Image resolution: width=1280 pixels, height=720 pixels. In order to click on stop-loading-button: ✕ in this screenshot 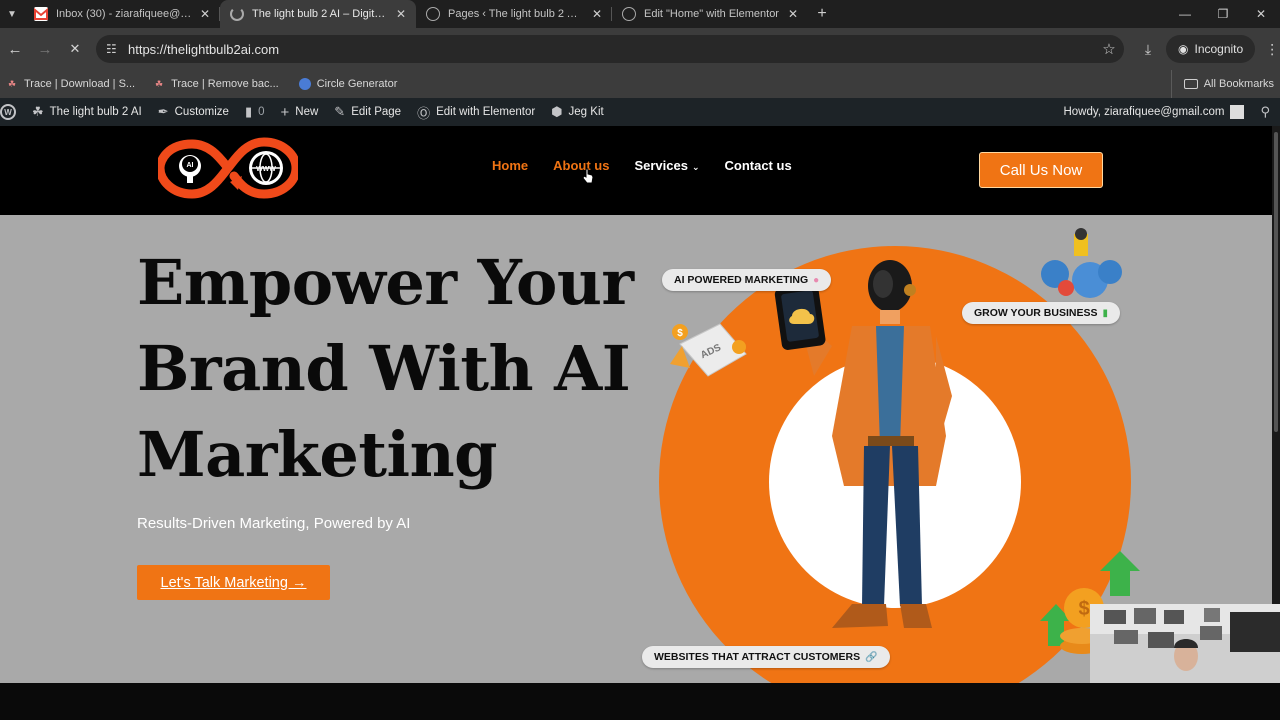, I will do `click(75, 49)`.